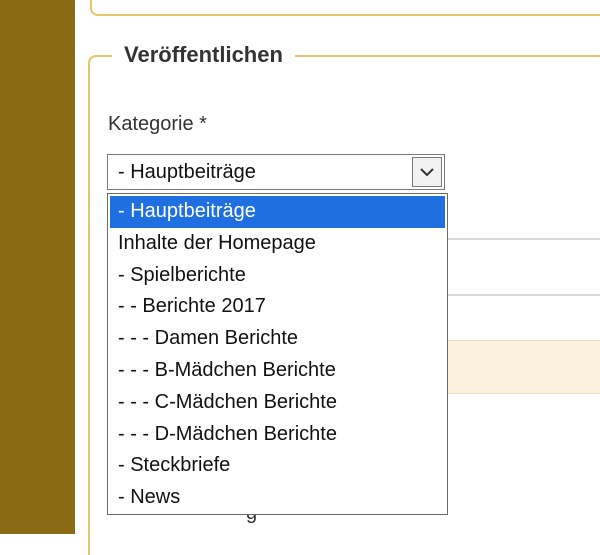 This screenshot has height=555, width=600. I want to click on category-select: - Hauptbeiträge, so click(276, 172).